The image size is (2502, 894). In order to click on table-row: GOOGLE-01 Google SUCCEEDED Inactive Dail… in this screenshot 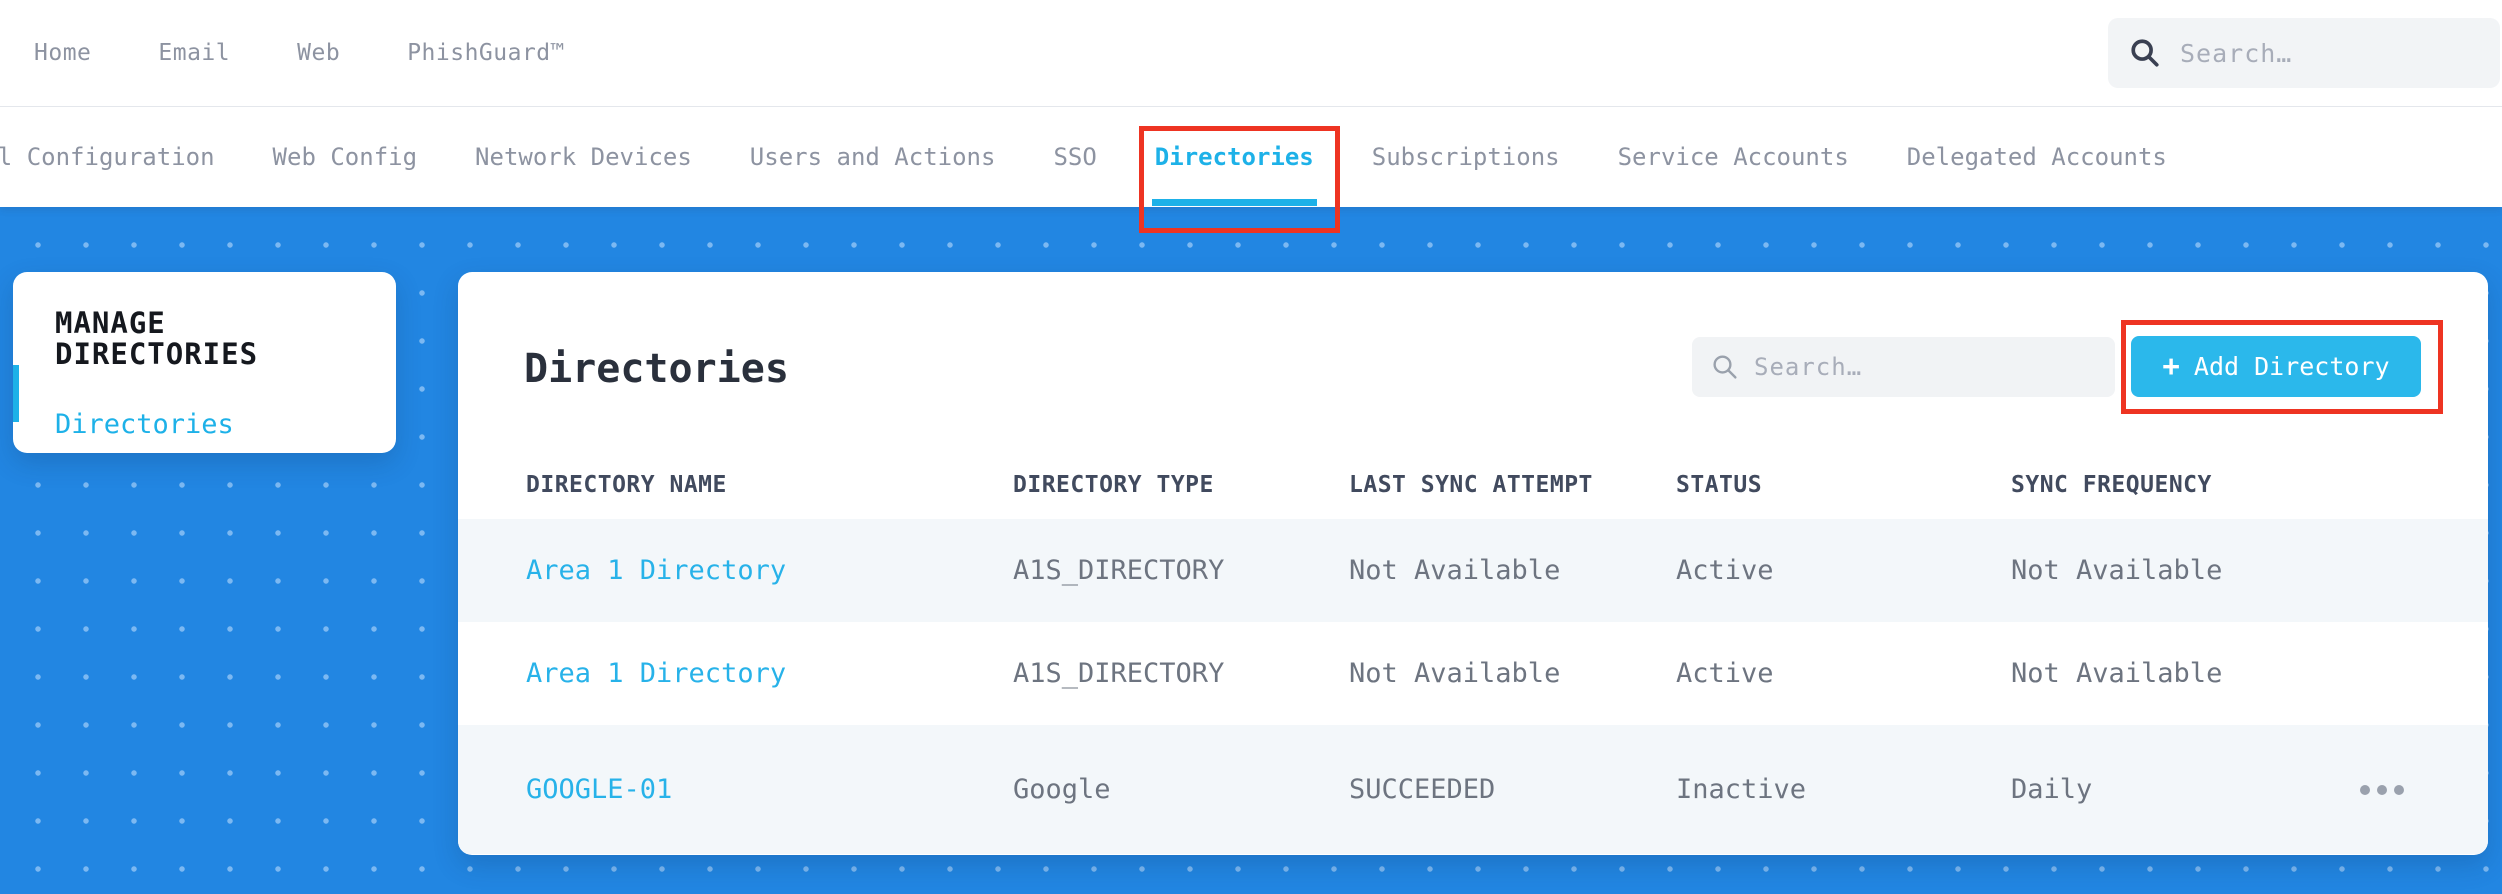, I will do `click(1473, 789)`.